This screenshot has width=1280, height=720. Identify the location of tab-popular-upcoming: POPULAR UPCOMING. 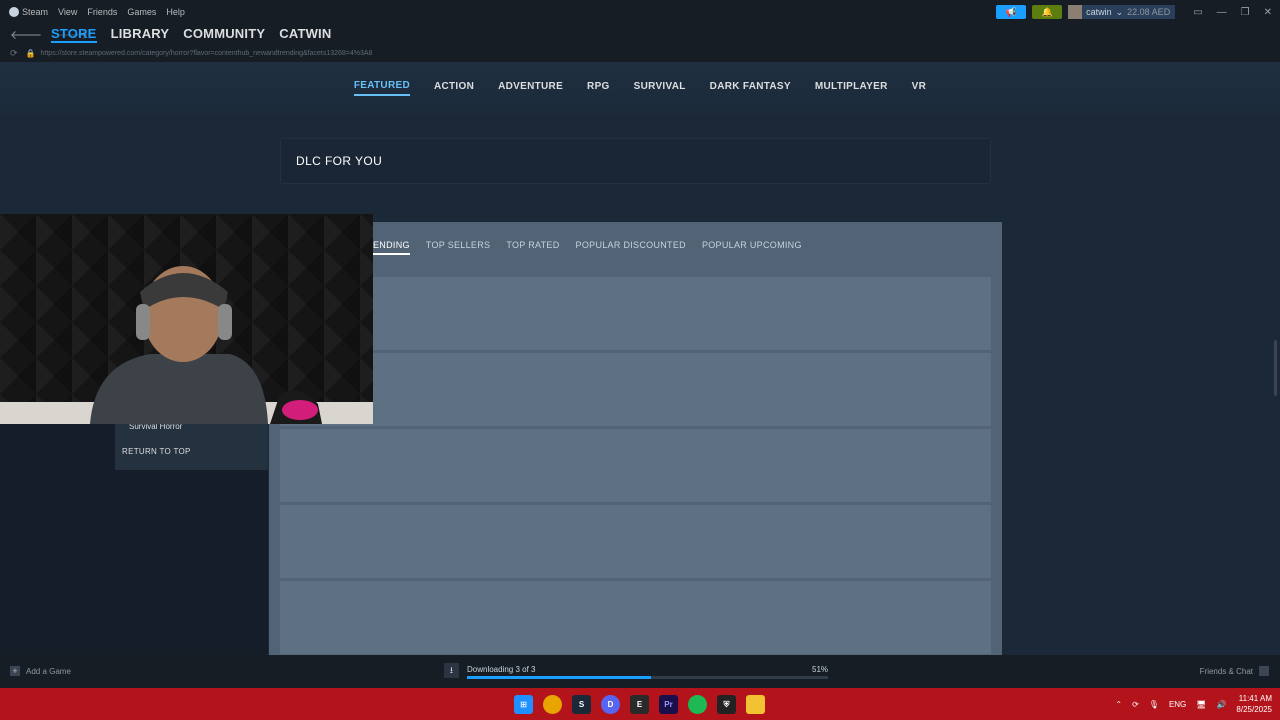
(752, 247).